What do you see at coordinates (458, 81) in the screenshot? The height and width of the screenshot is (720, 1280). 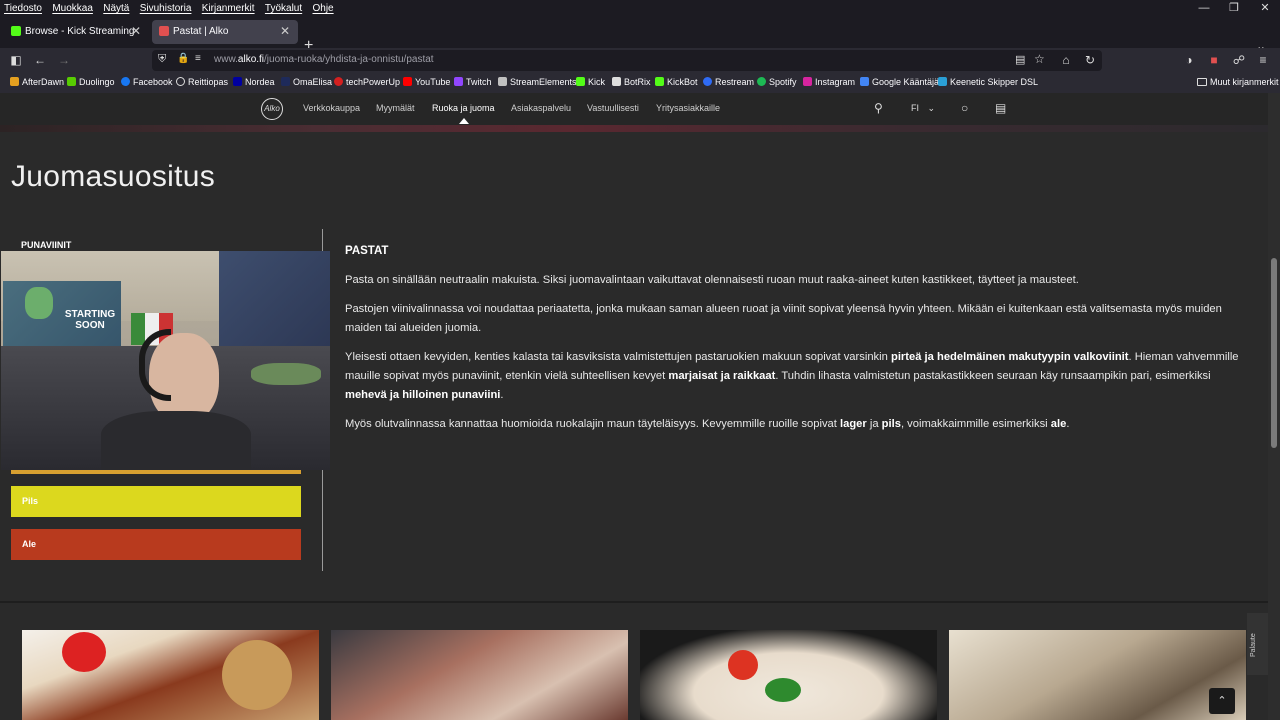 I see `twitch-icon` at bounding box center [458, 81].